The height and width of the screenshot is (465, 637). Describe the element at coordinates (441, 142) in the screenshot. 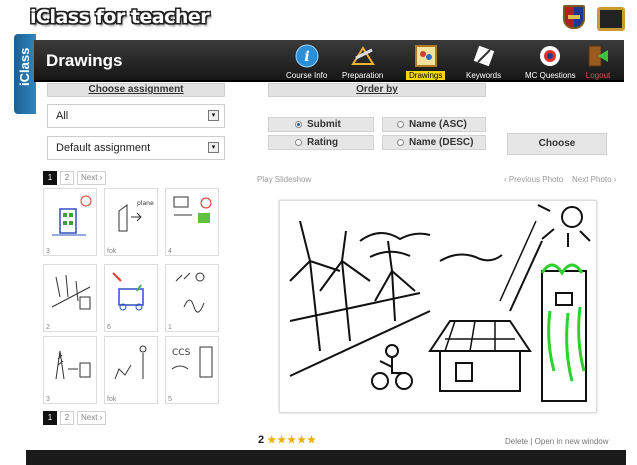

I see `radio-name-desc-label: Name (DESC)` at that location.